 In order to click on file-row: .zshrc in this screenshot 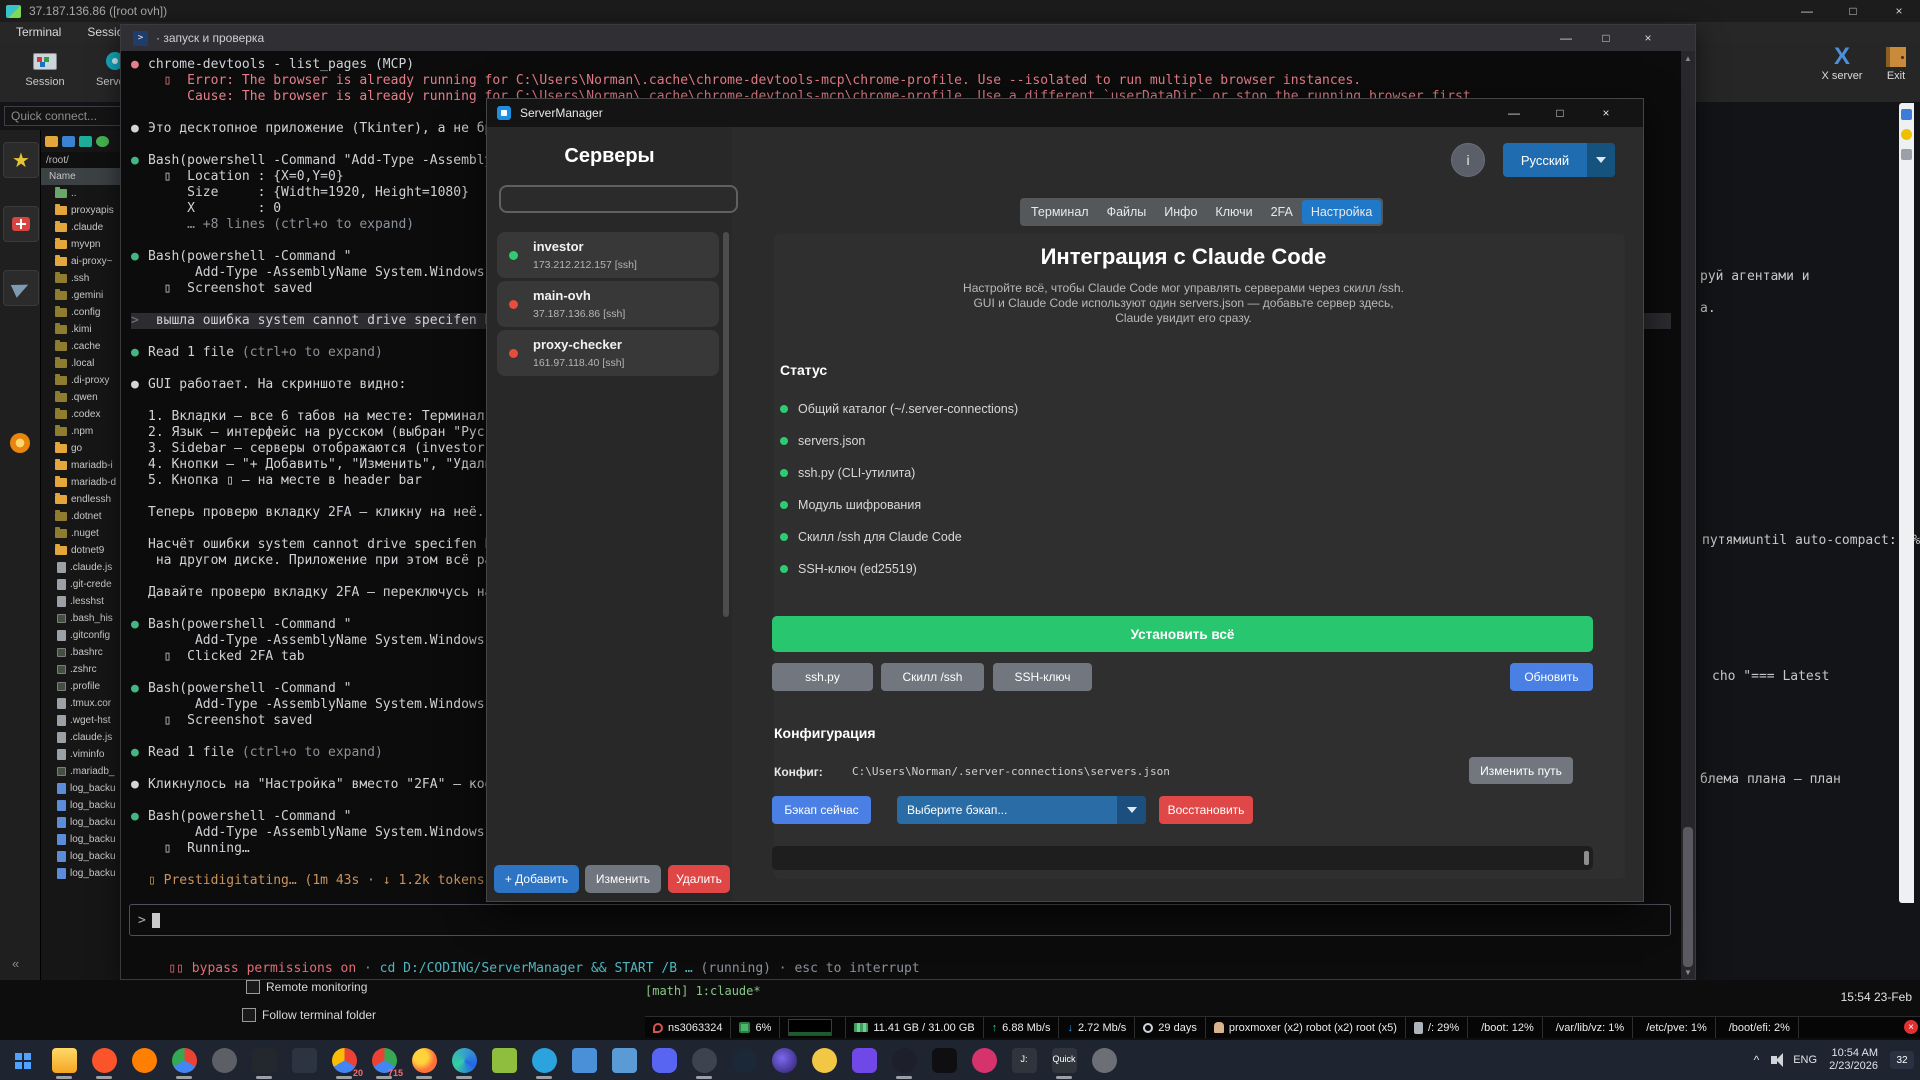, I will do `click(81, 669)`.